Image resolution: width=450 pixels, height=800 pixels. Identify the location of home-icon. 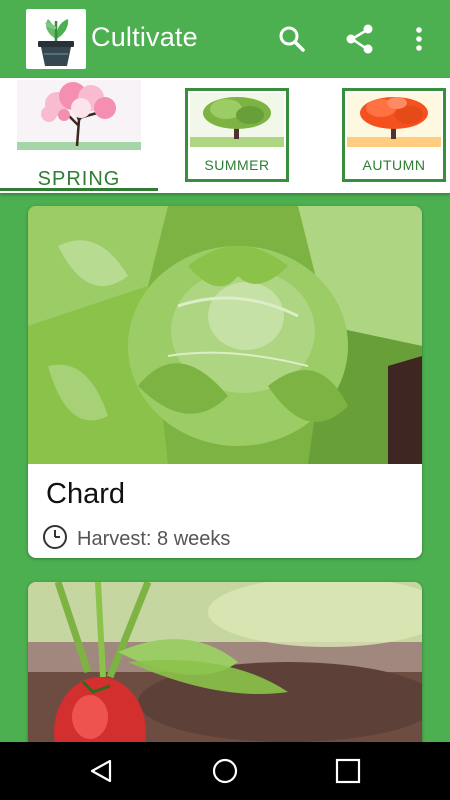
(225, 771).